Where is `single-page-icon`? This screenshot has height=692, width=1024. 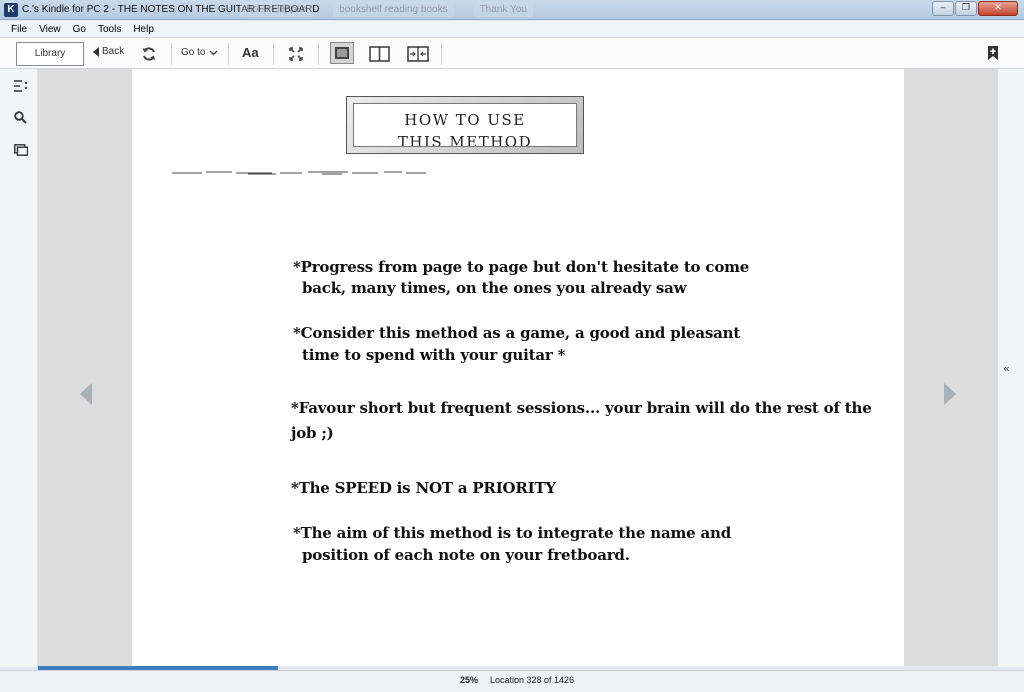
single-page-icon is located at coordinates (342, 53).